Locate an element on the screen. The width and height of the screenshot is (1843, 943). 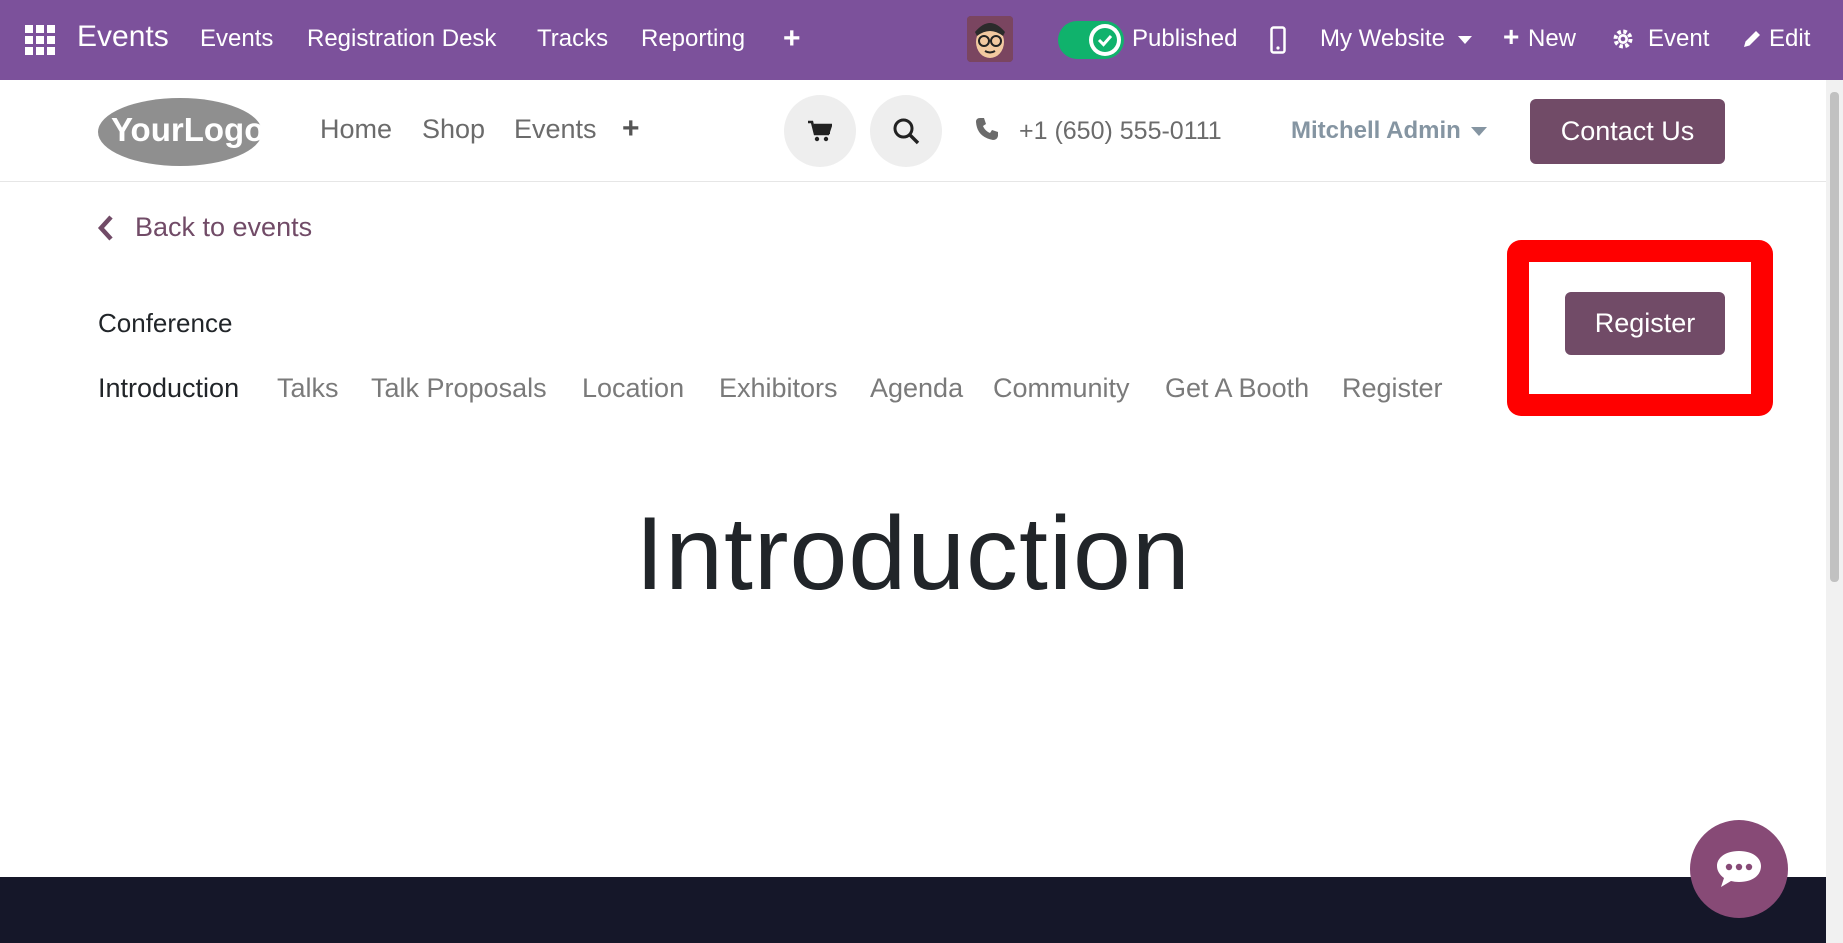
page-title: Introduction is located at coordinates (913, 554).